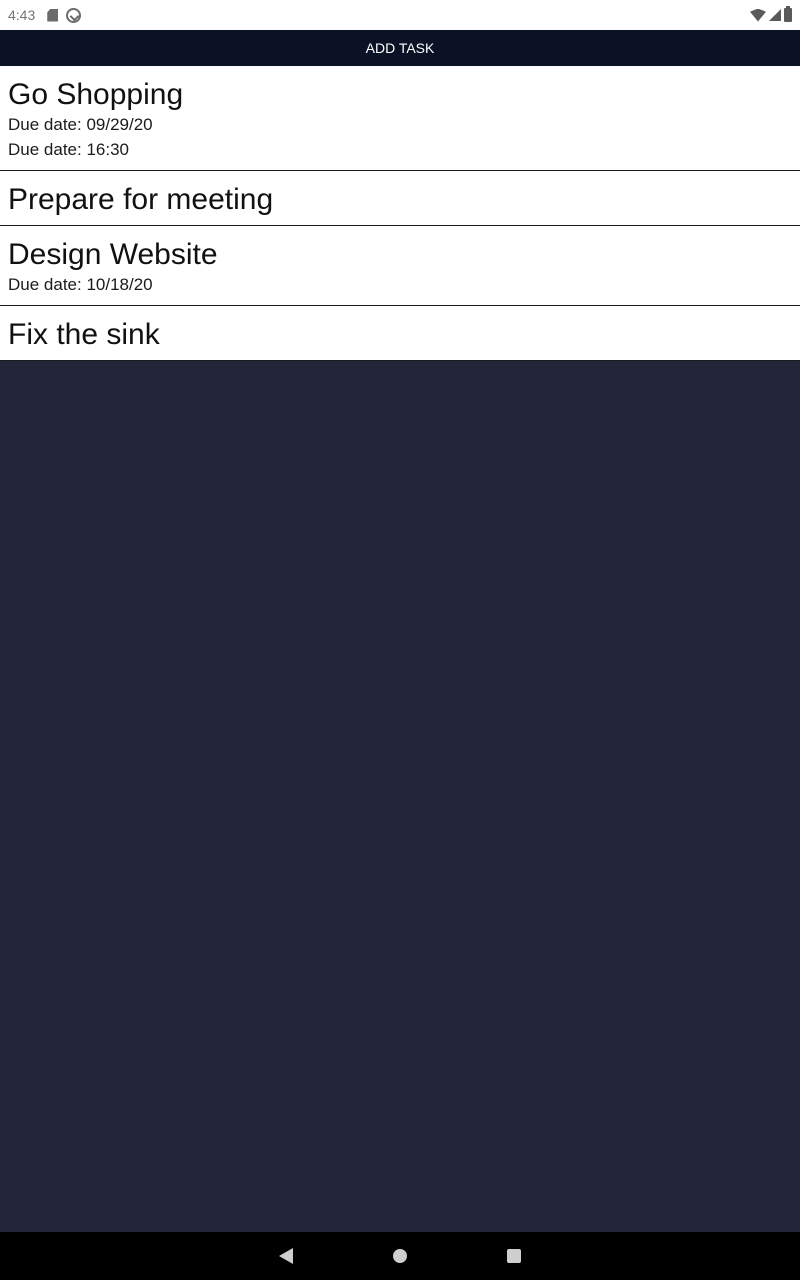 This screenshot has width=800, height=1280. I want to click on home-icon, so click(400, 1256).